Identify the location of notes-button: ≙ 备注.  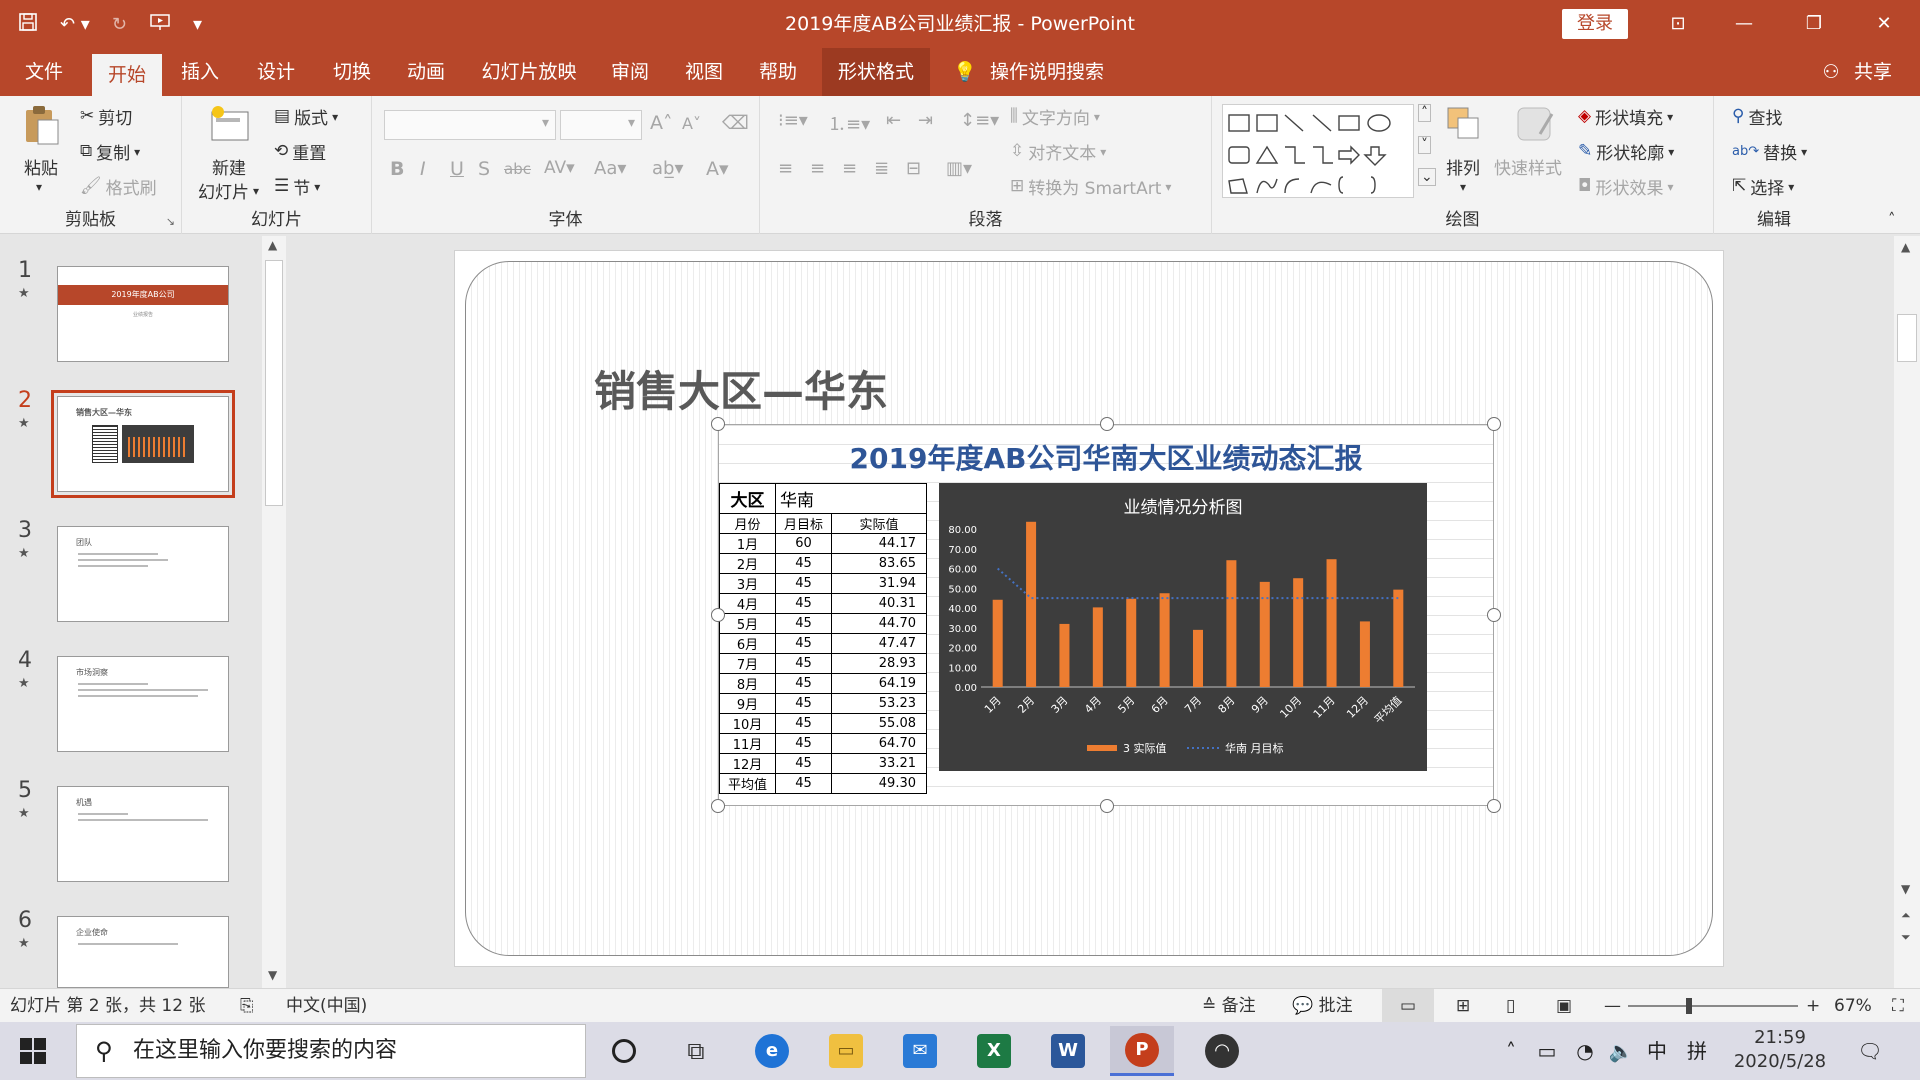
(1229, 1006).